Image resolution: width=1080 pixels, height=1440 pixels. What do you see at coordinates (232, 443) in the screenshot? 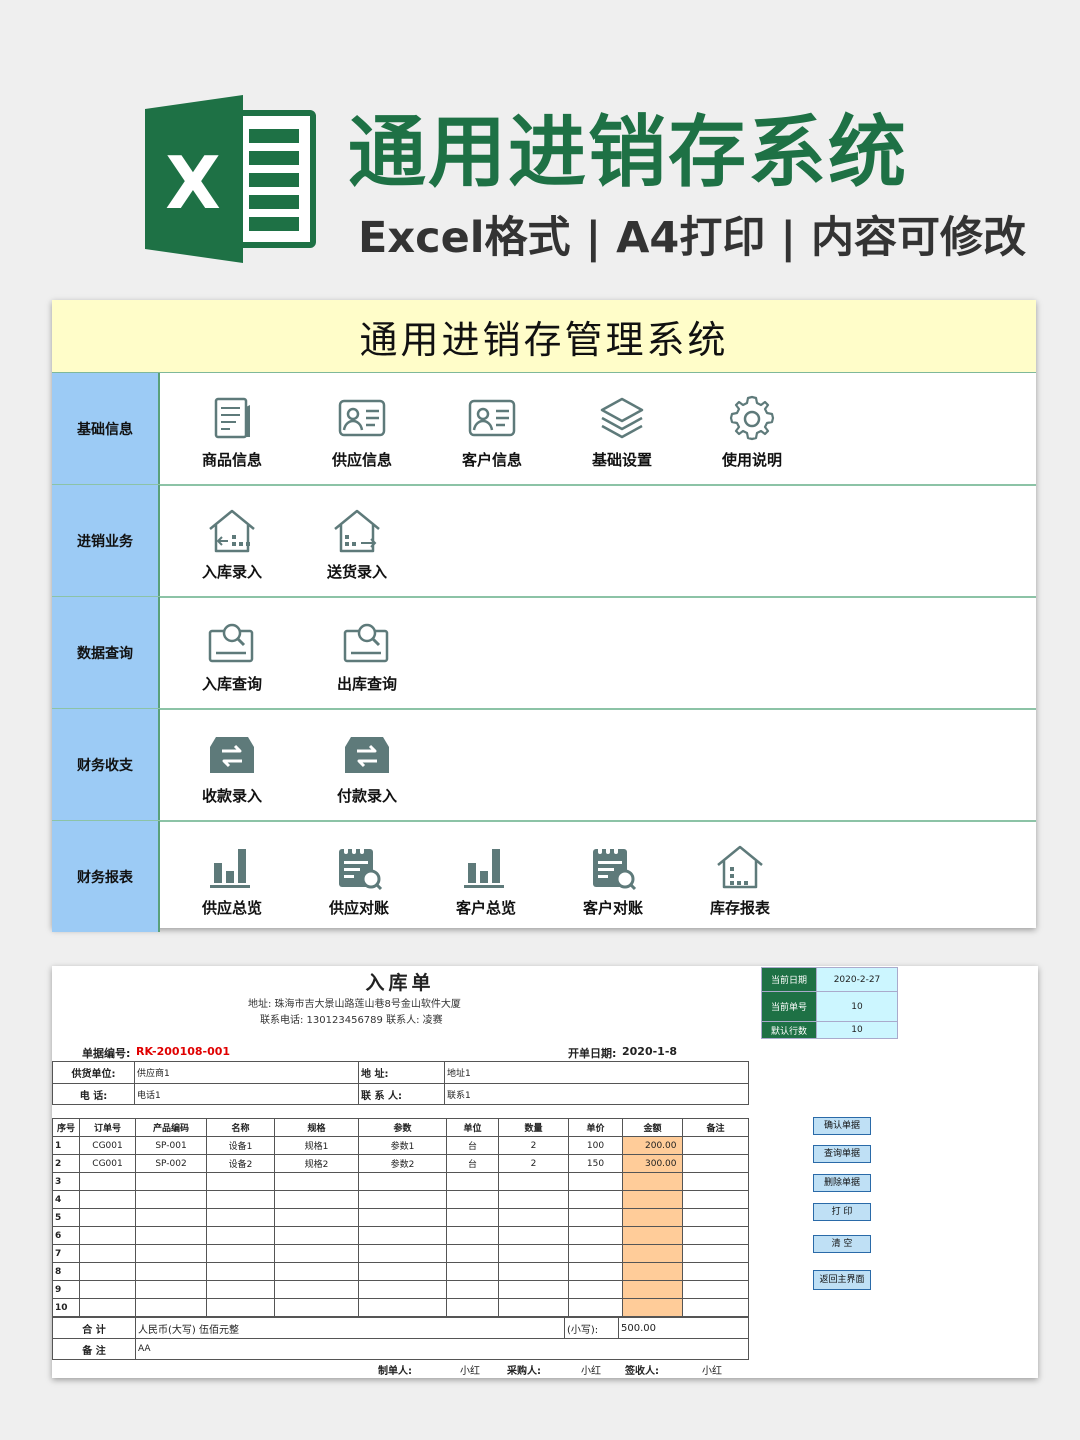
I see `menu-item: 商品信息` at bounding box center [232, 443].